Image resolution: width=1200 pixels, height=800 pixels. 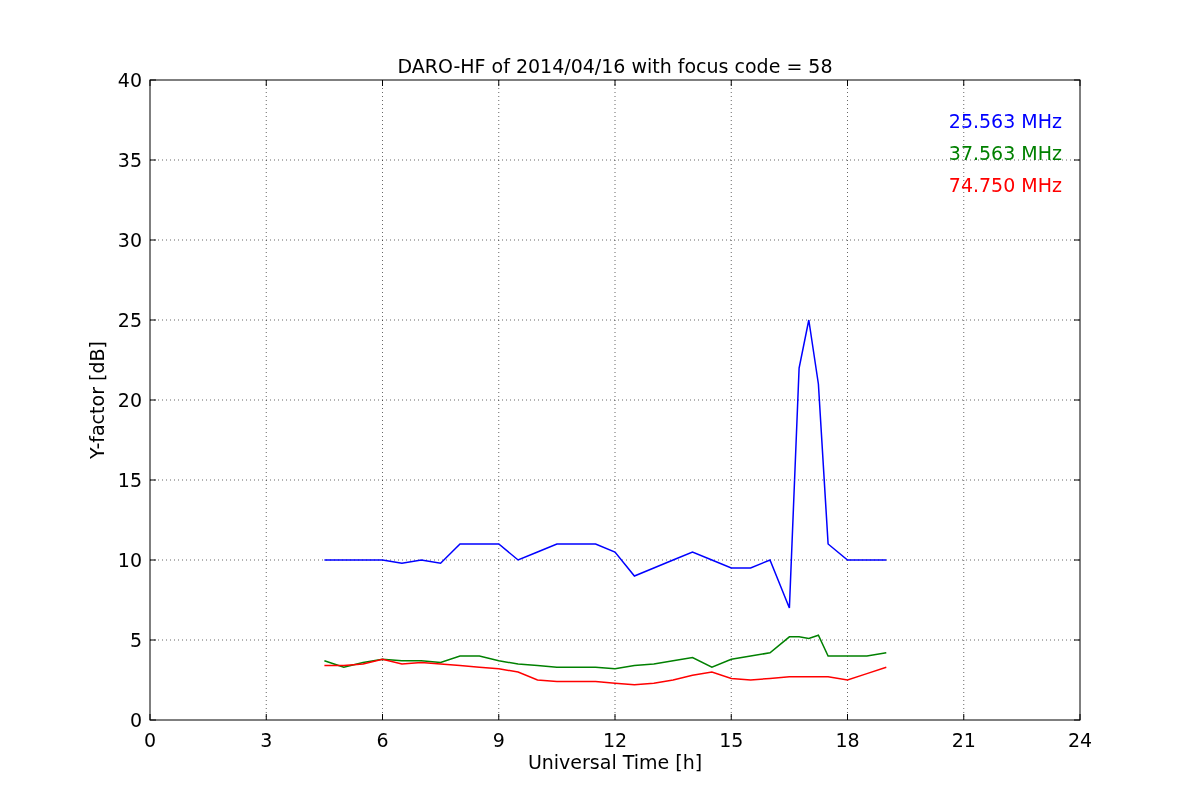 I want to click on legend-label: 25.563 MHz, so click(x=1005, y=121).